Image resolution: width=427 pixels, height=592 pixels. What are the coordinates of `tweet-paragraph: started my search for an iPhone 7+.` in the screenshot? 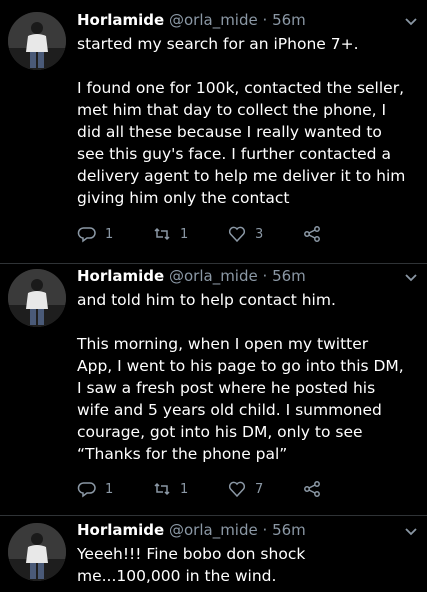 It's located at (218, 44).